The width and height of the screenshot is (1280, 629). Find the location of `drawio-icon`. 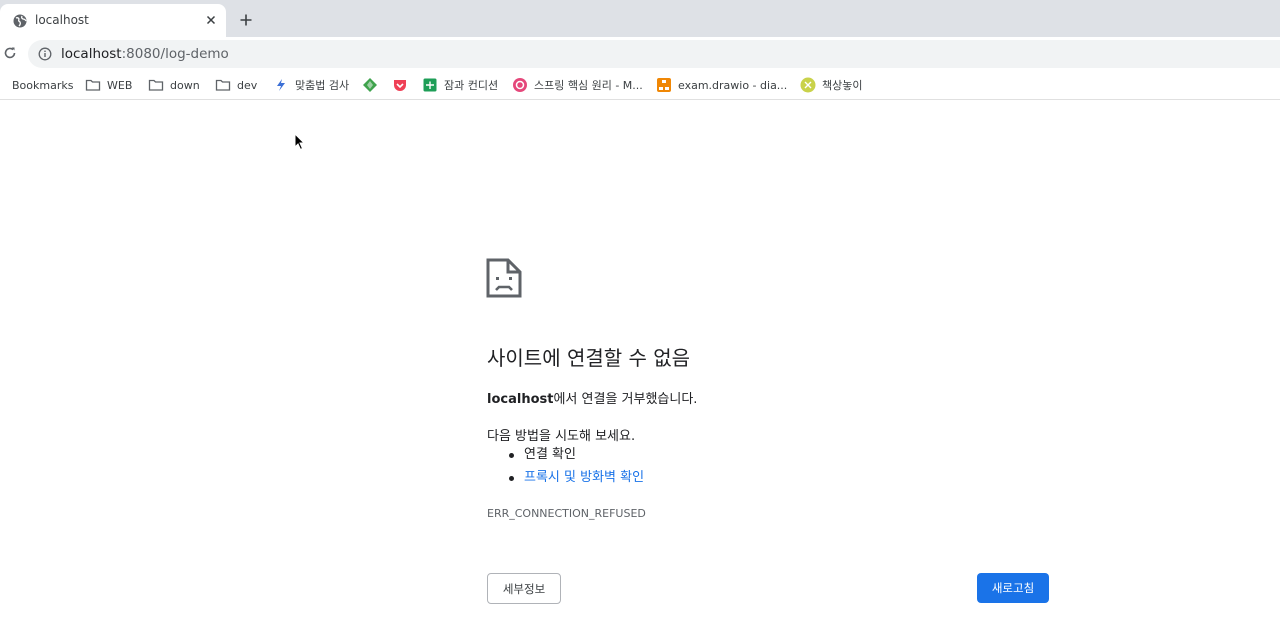

drawio-icon is located at coordinates (664, 85).